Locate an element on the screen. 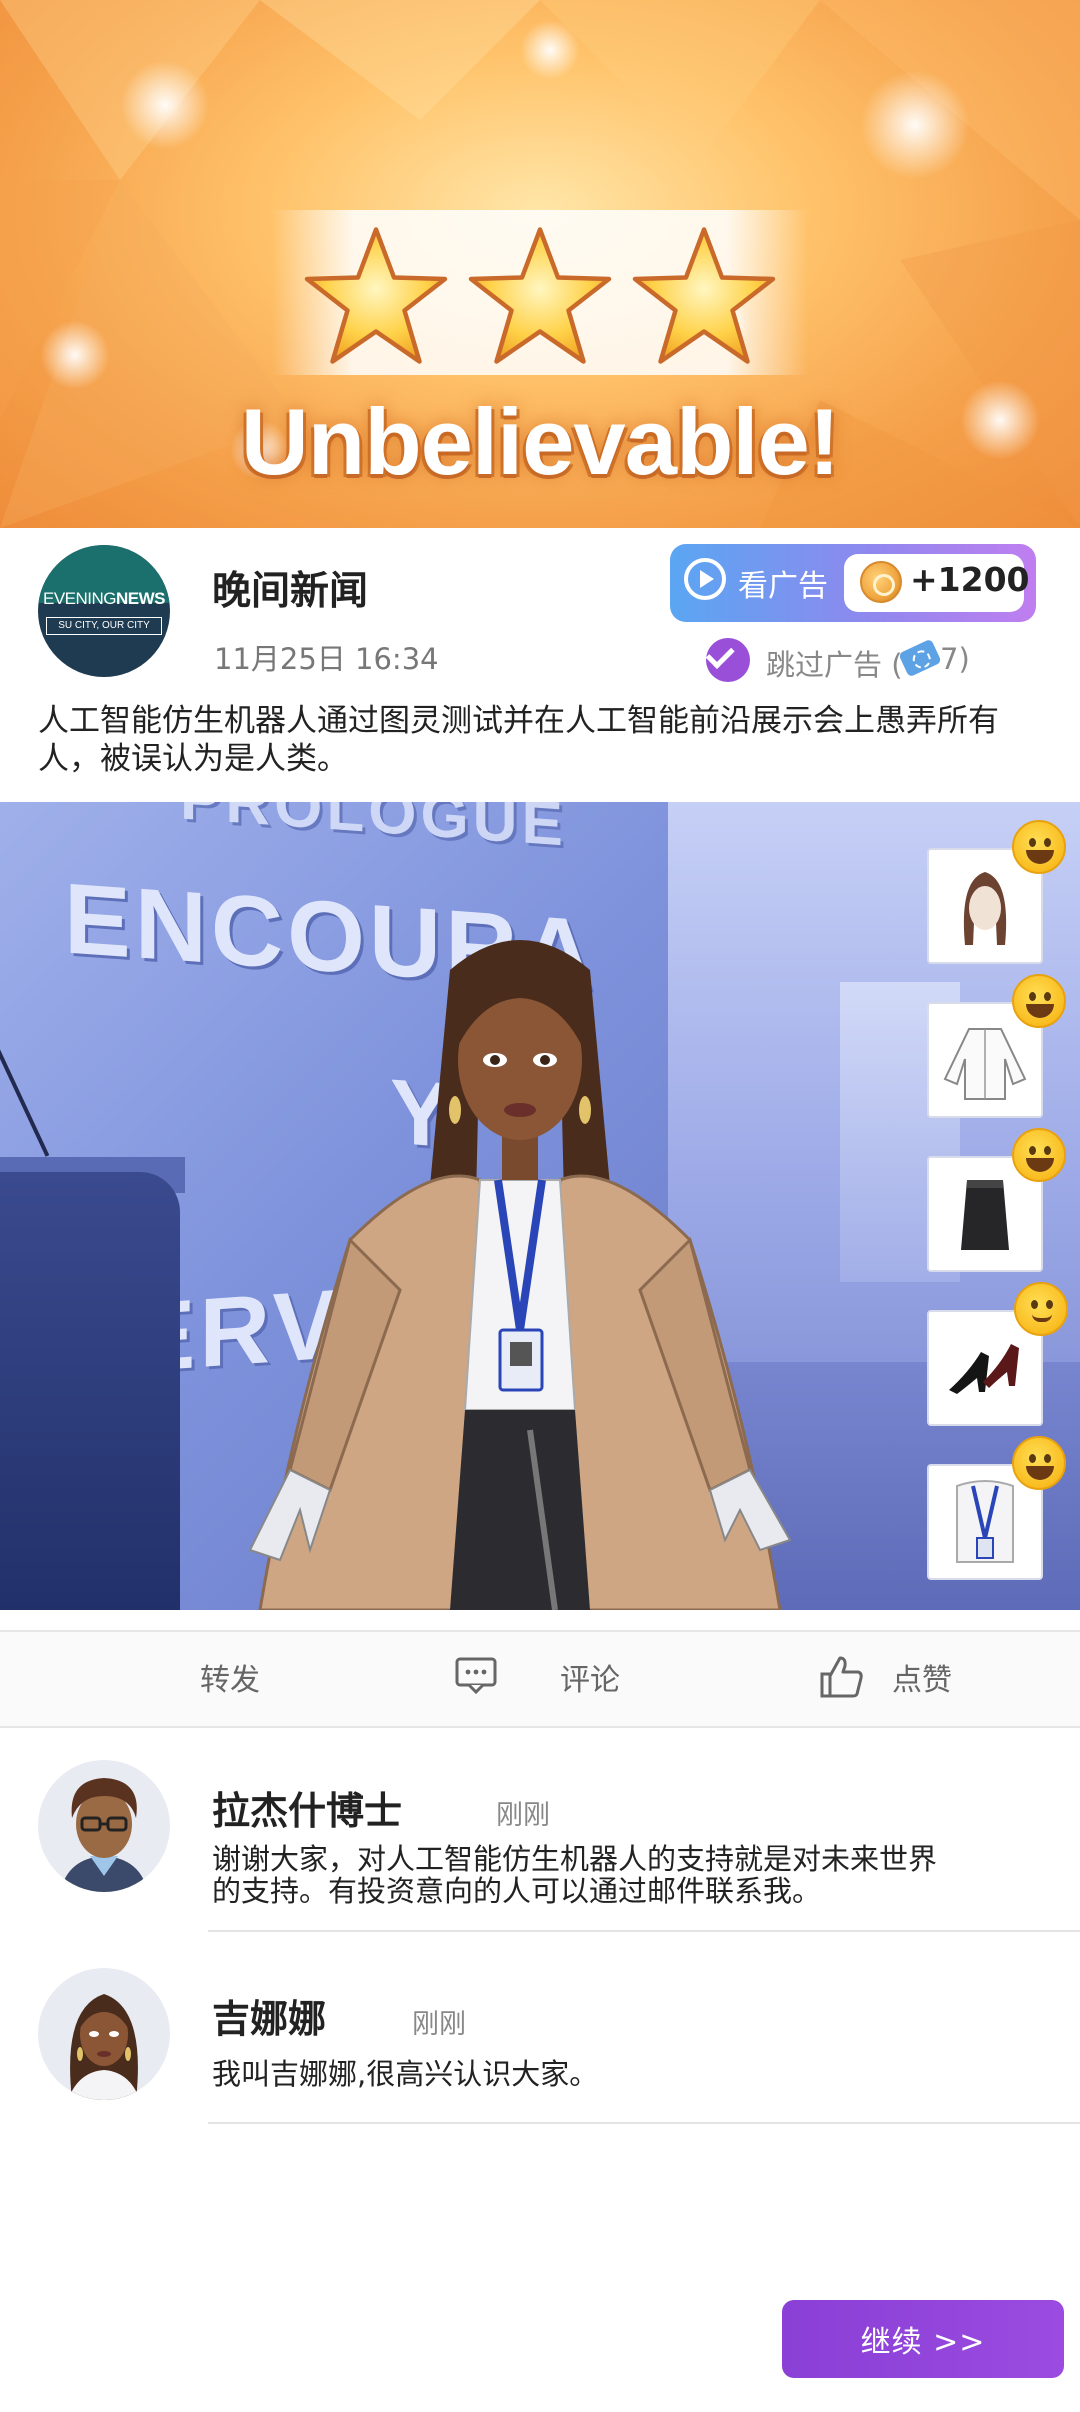 The width and height of the screenshot is (1080, 2412). comment-icon is located at coordinates (476, 1676).